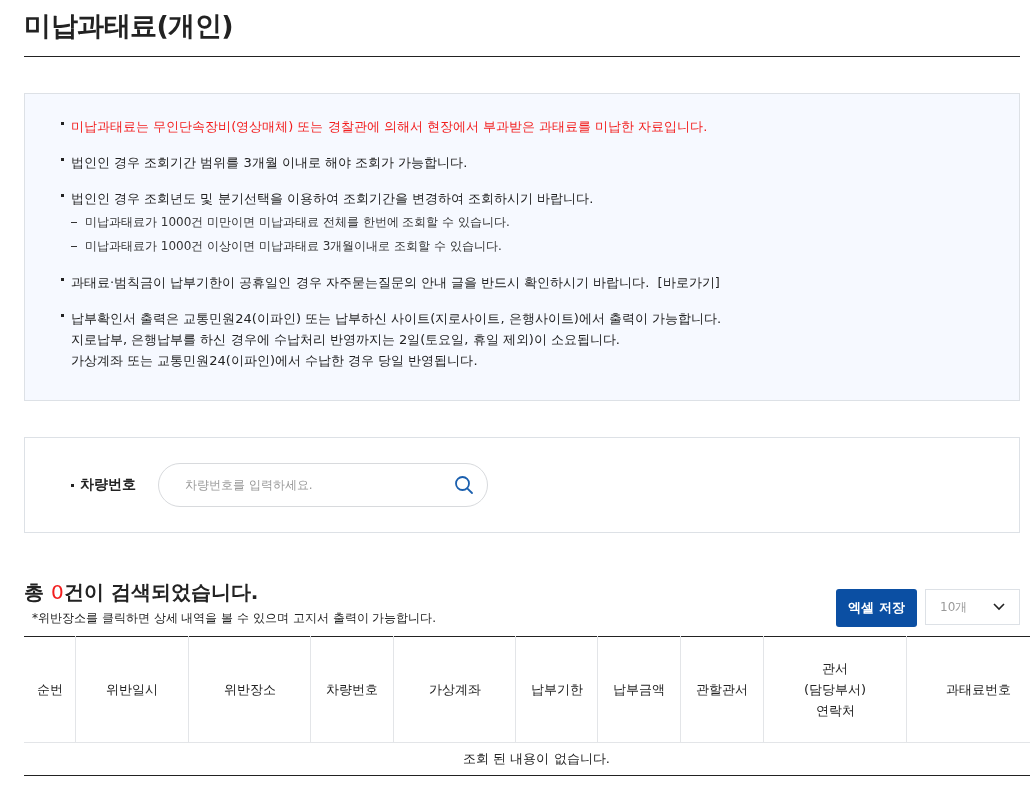 This screenshot has height=786, width=1030. I want to click on excel-save-button: 엑셀 저장, so click(876, 608).